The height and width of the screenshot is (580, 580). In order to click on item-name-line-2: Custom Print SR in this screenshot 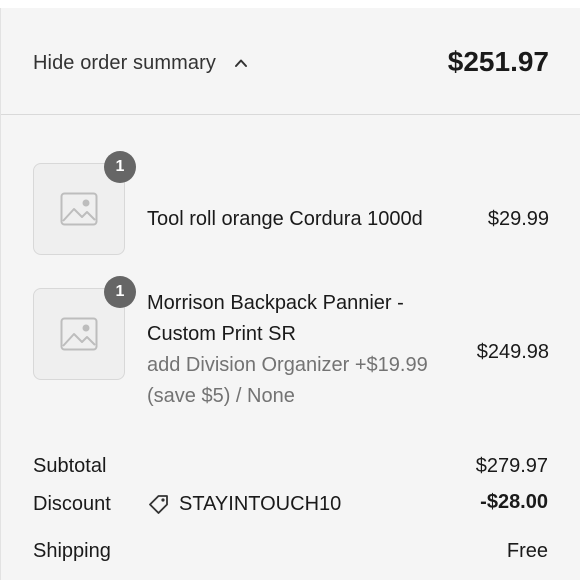, I will do `click(221, 334)`.